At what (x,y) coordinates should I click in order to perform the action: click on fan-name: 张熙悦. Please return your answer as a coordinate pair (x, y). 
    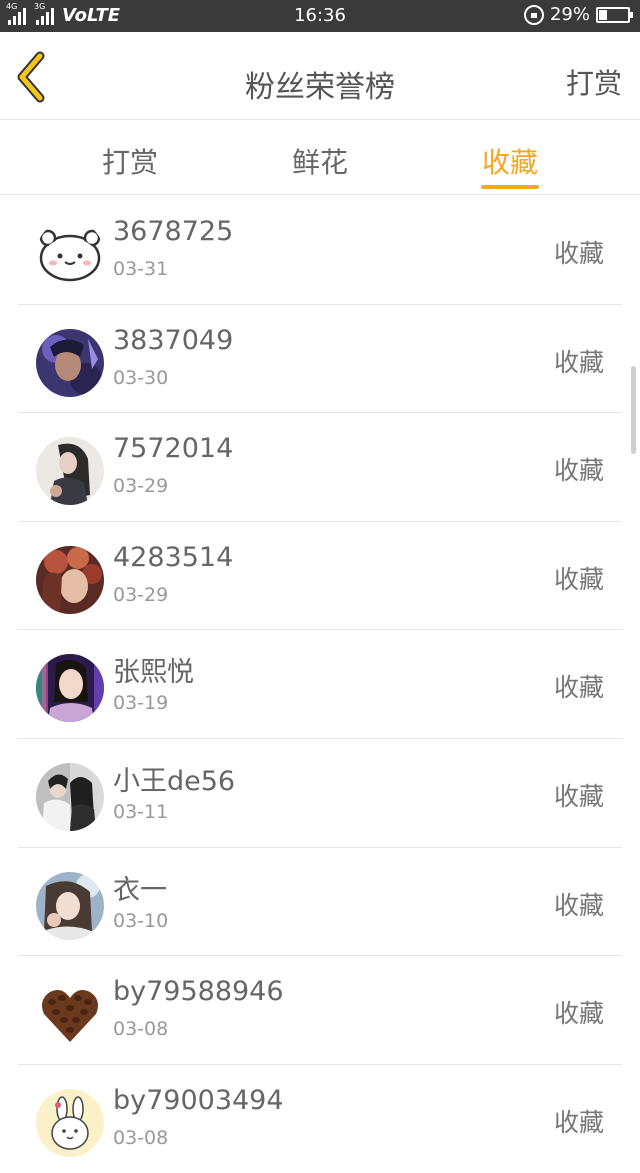
    Looking at the image, I should click on (153, 673).